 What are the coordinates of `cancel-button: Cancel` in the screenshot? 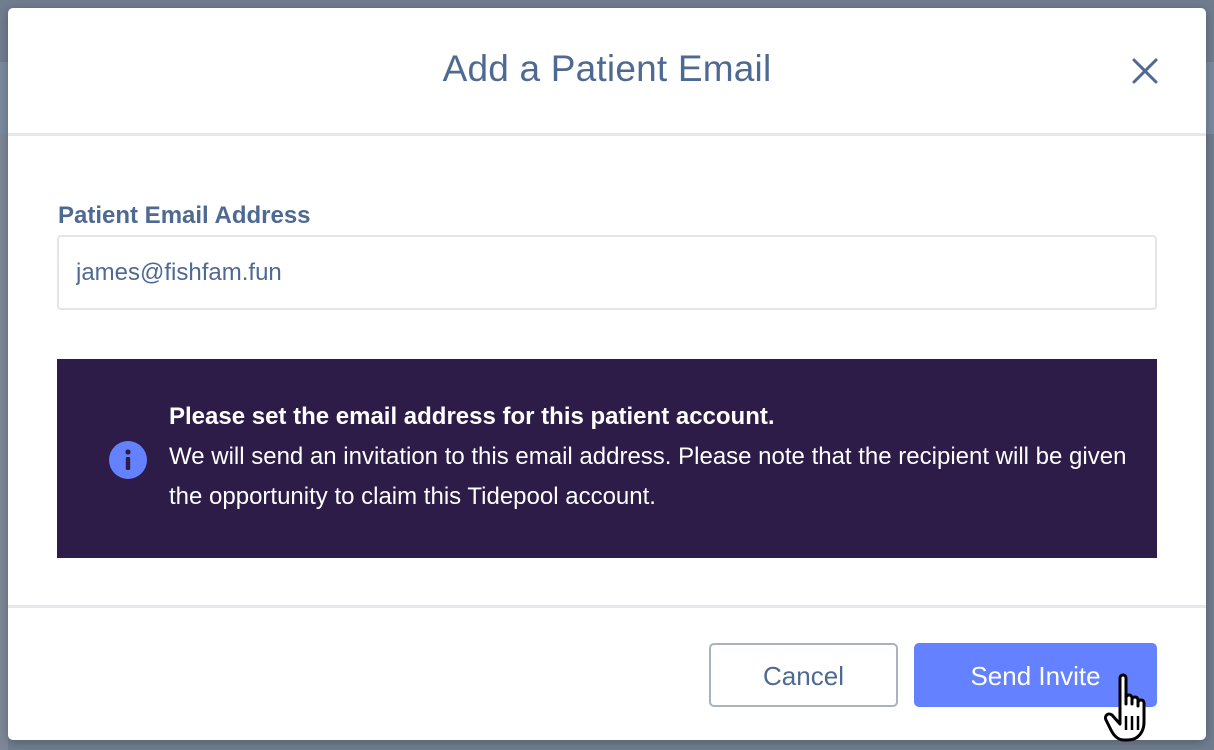 It's located at (803, 675).